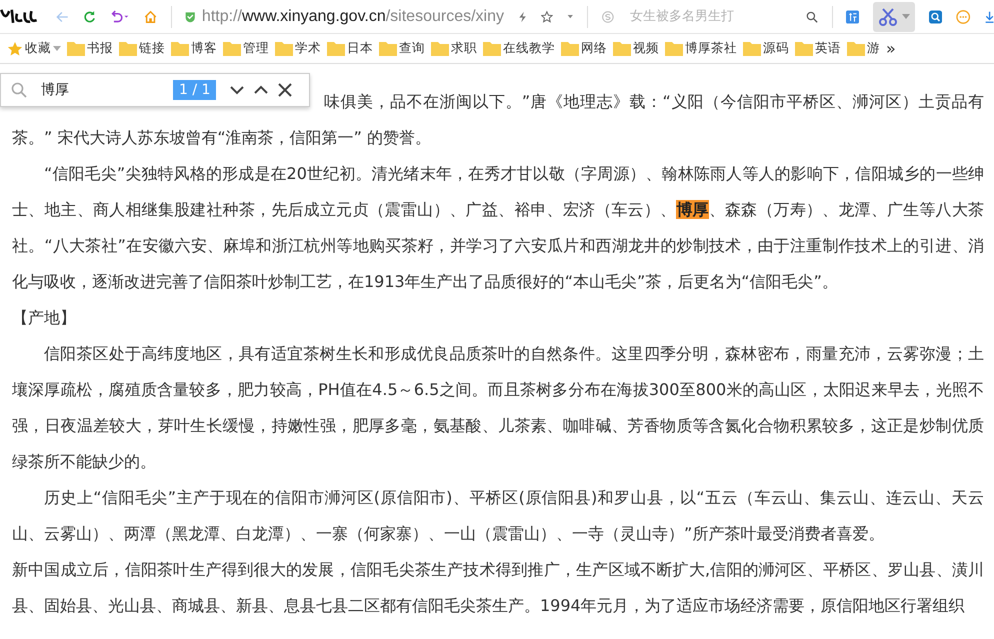 Image resolution: width=994 pixels, height=639 pixels. I want to click on text-line: 【产地】, so click(44, 318).